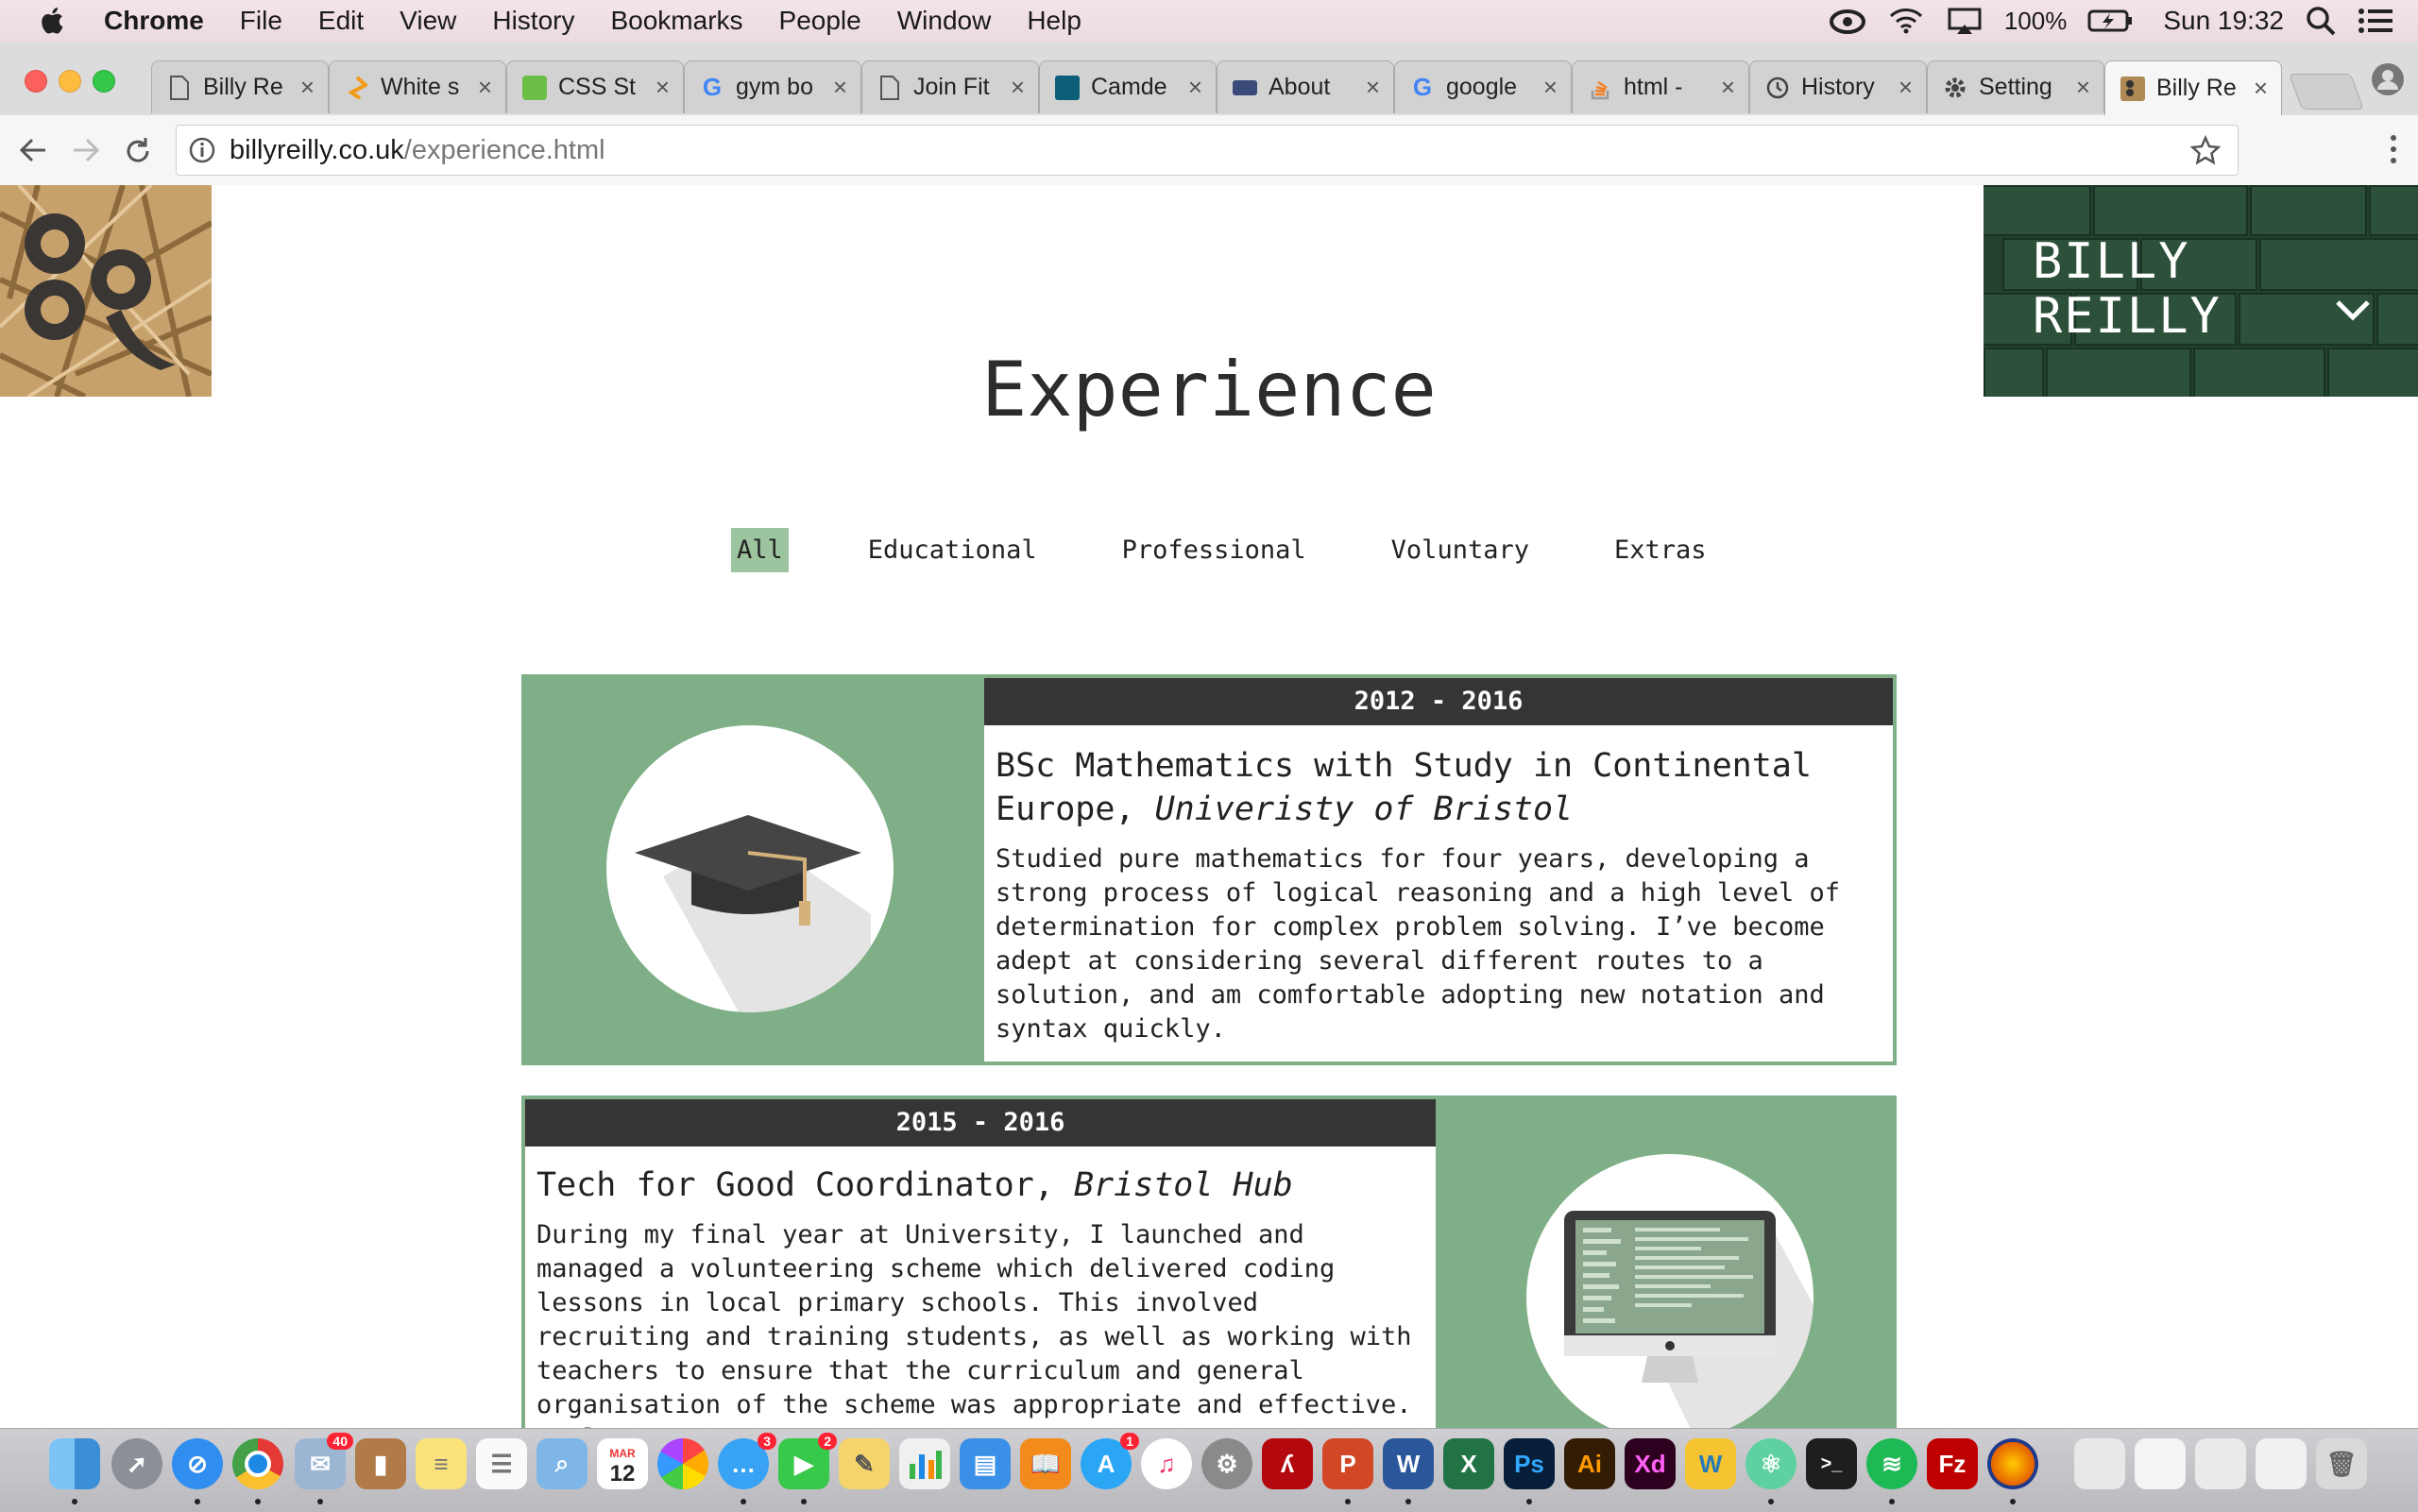  What do you see at coordinates (1848, 21) in the screenshot?
I see `creative-cloud-icon` at bounding box center [1848, 21].